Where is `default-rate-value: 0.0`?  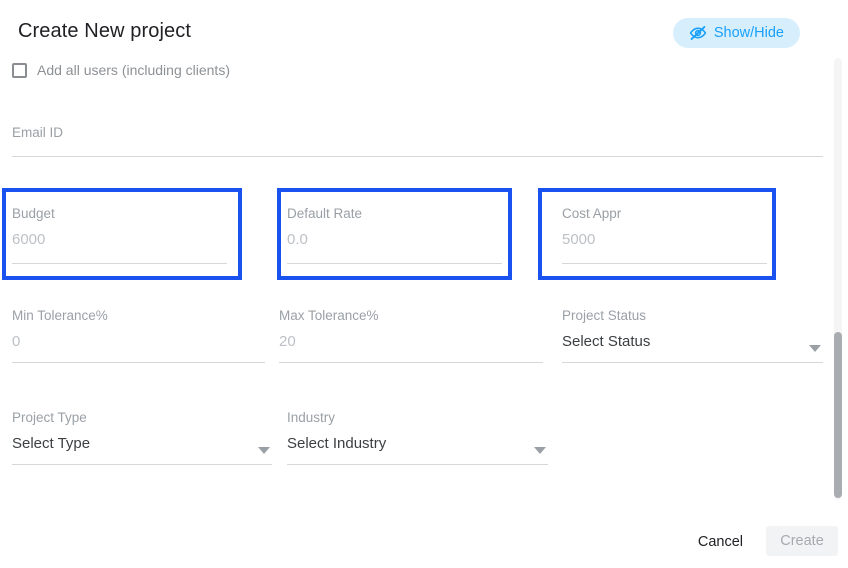
default-rate-value: 0.0 is located at coordinates (297, 239).